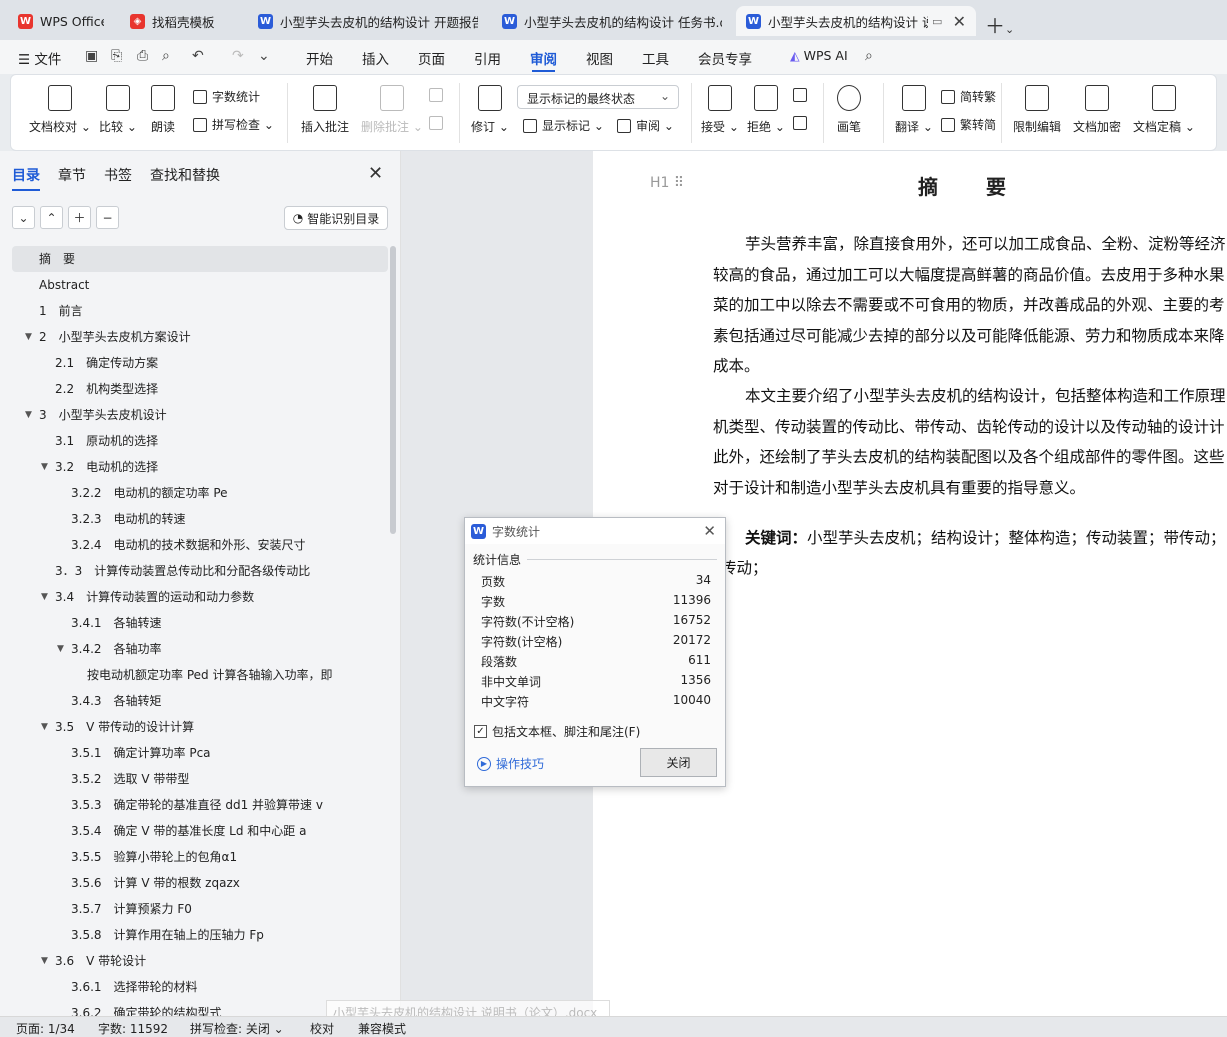 This screenshot has height=1037, width=1227. Describe the element at coordinates (166, 56) in the screenshot. I see `print-preview-icon: ⌕` at that location.